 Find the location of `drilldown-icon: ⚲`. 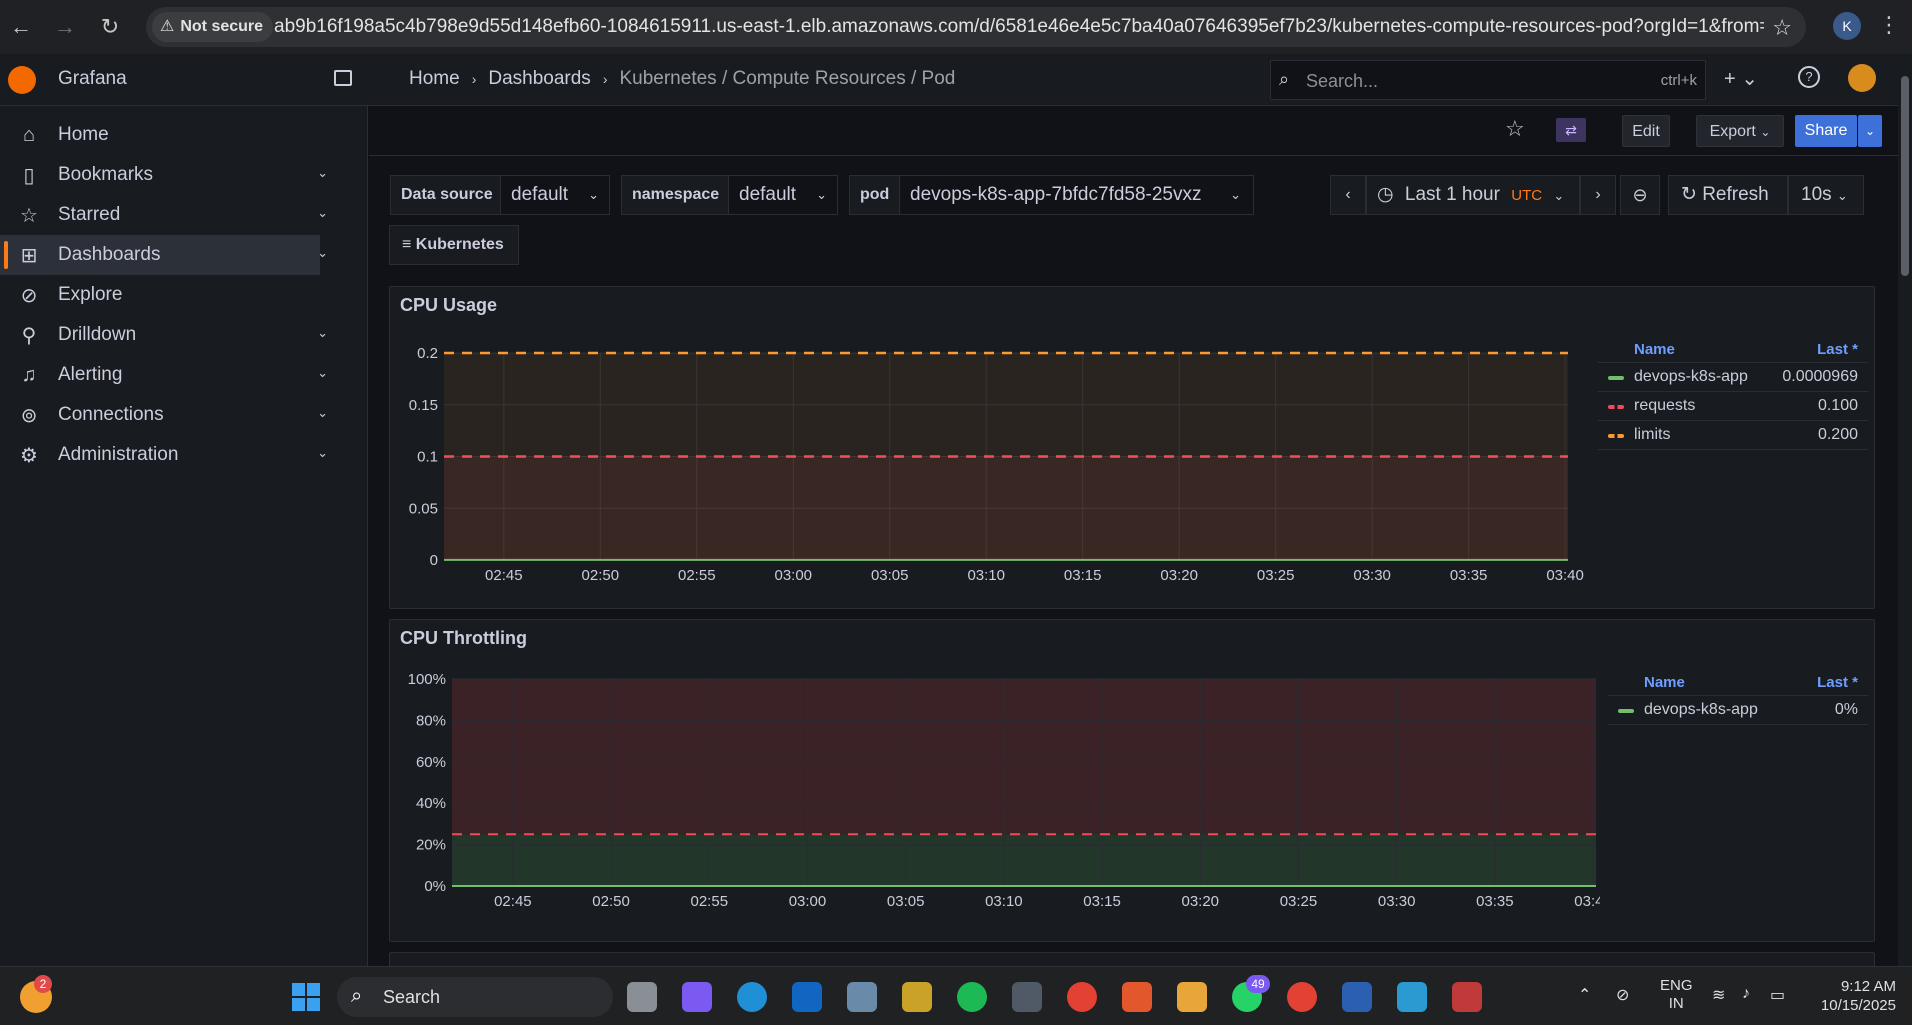

drilldown-icon: ⚲ is located at coordinates (29, 335).